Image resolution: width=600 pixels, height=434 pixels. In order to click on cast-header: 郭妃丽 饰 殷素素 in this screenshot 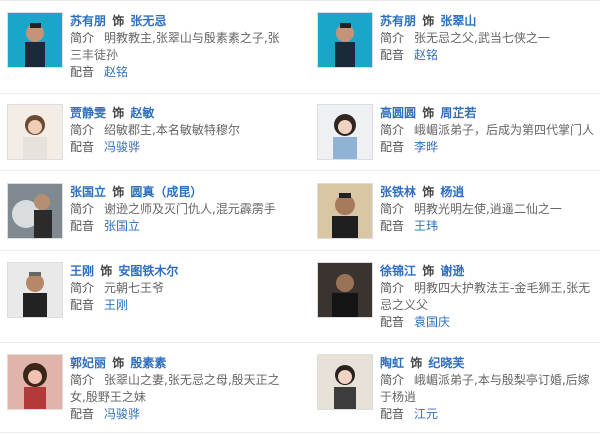, I will do `click(180, 363)`.